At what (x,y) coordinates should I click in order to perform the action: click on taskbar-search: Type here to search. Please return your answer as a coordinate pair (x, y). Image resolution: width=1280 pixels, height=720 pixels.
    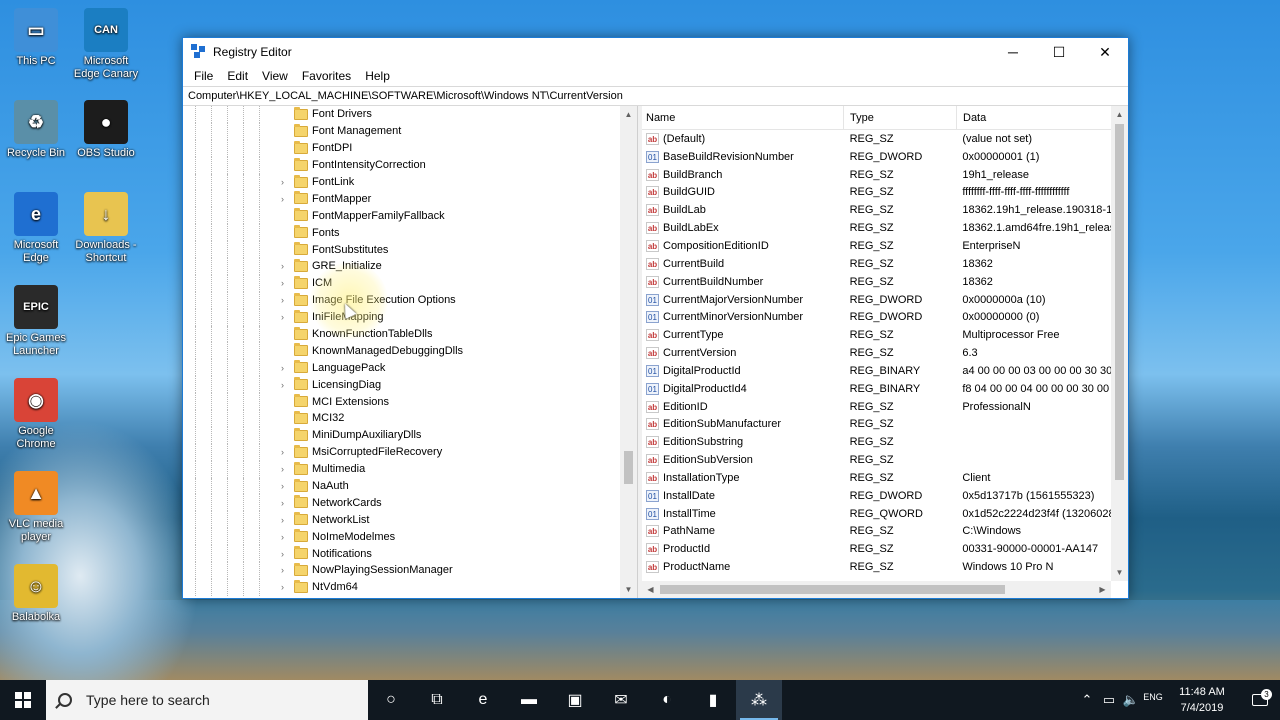
    Looking at the image, I should click on (207, 700).